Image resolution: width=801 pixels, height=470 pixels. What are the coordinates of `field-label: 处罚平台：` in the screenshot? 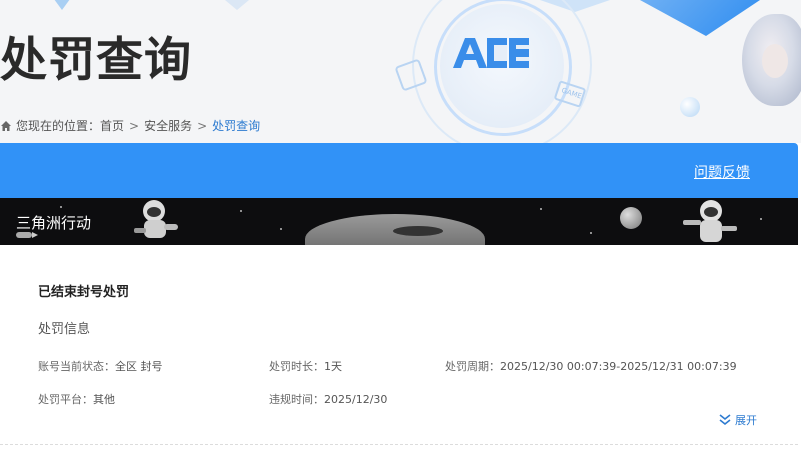 It's located at (65, 399).